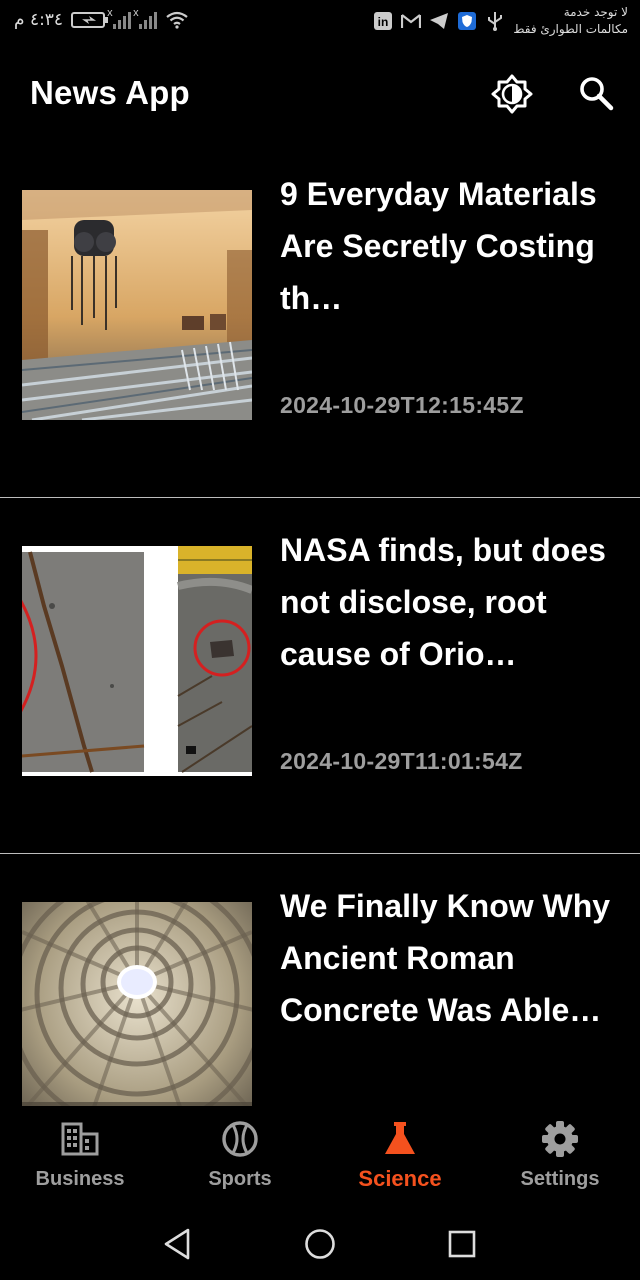 This screenshot has width=640, height=1280. I want to click on gear-icon, so click(560, 1139).